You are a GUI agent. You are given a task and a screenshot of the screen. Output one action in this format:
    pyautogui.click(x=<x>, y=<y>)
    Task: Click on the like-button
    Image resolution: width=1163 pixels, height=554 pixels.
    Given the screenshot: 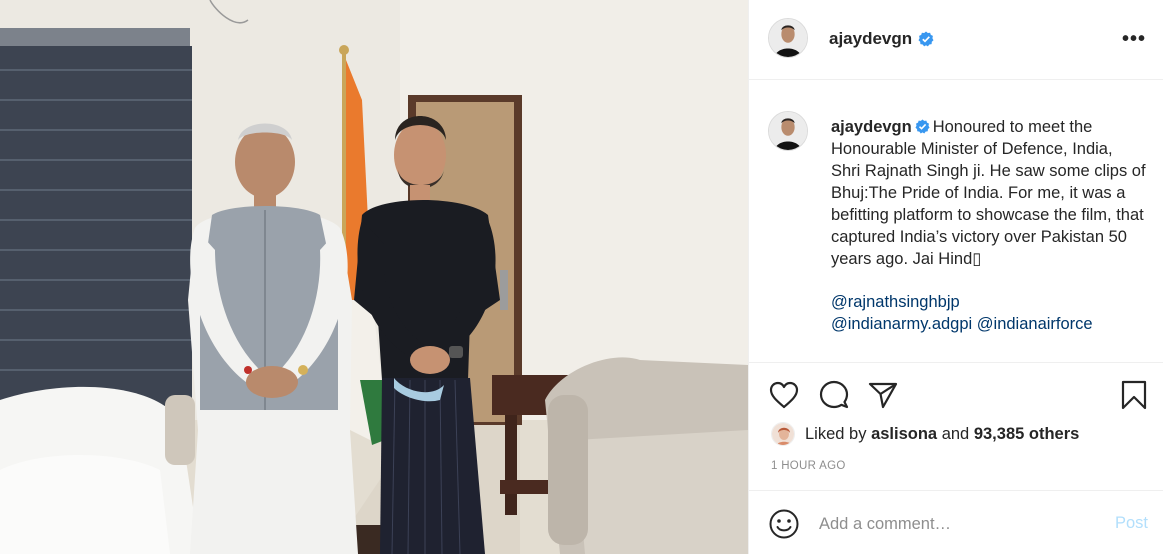 What is the action you would take?
    pyautogui.click(x=784, y=395)
    